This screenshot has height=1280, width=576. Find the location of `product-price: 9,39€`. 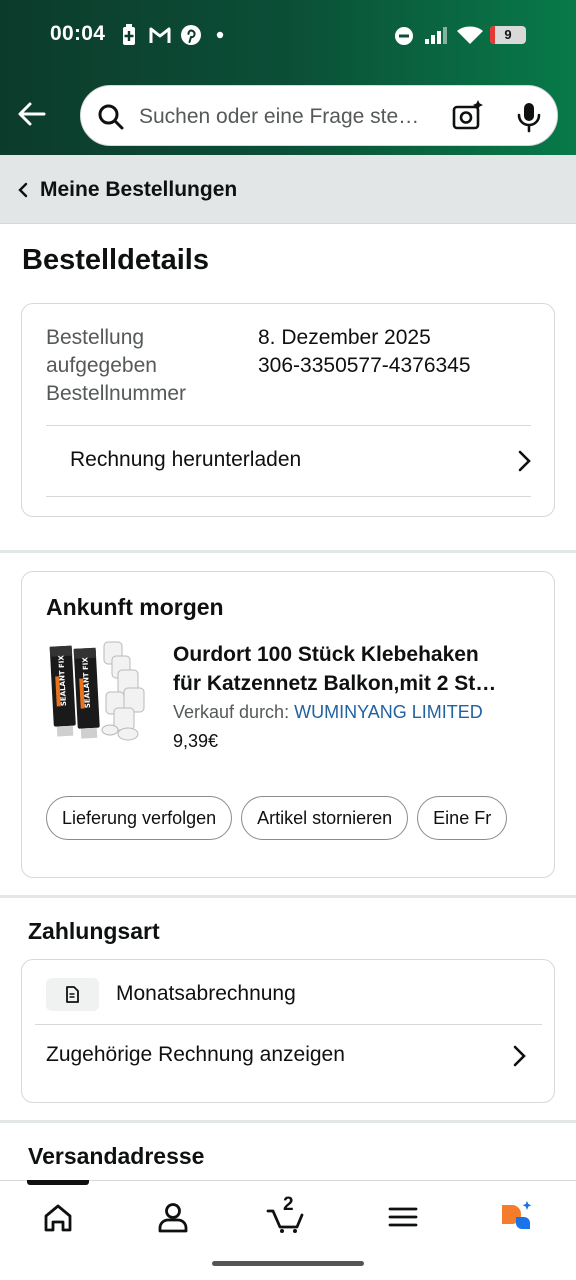

product-price: 9,39€ is located at coordinates (196, 741).